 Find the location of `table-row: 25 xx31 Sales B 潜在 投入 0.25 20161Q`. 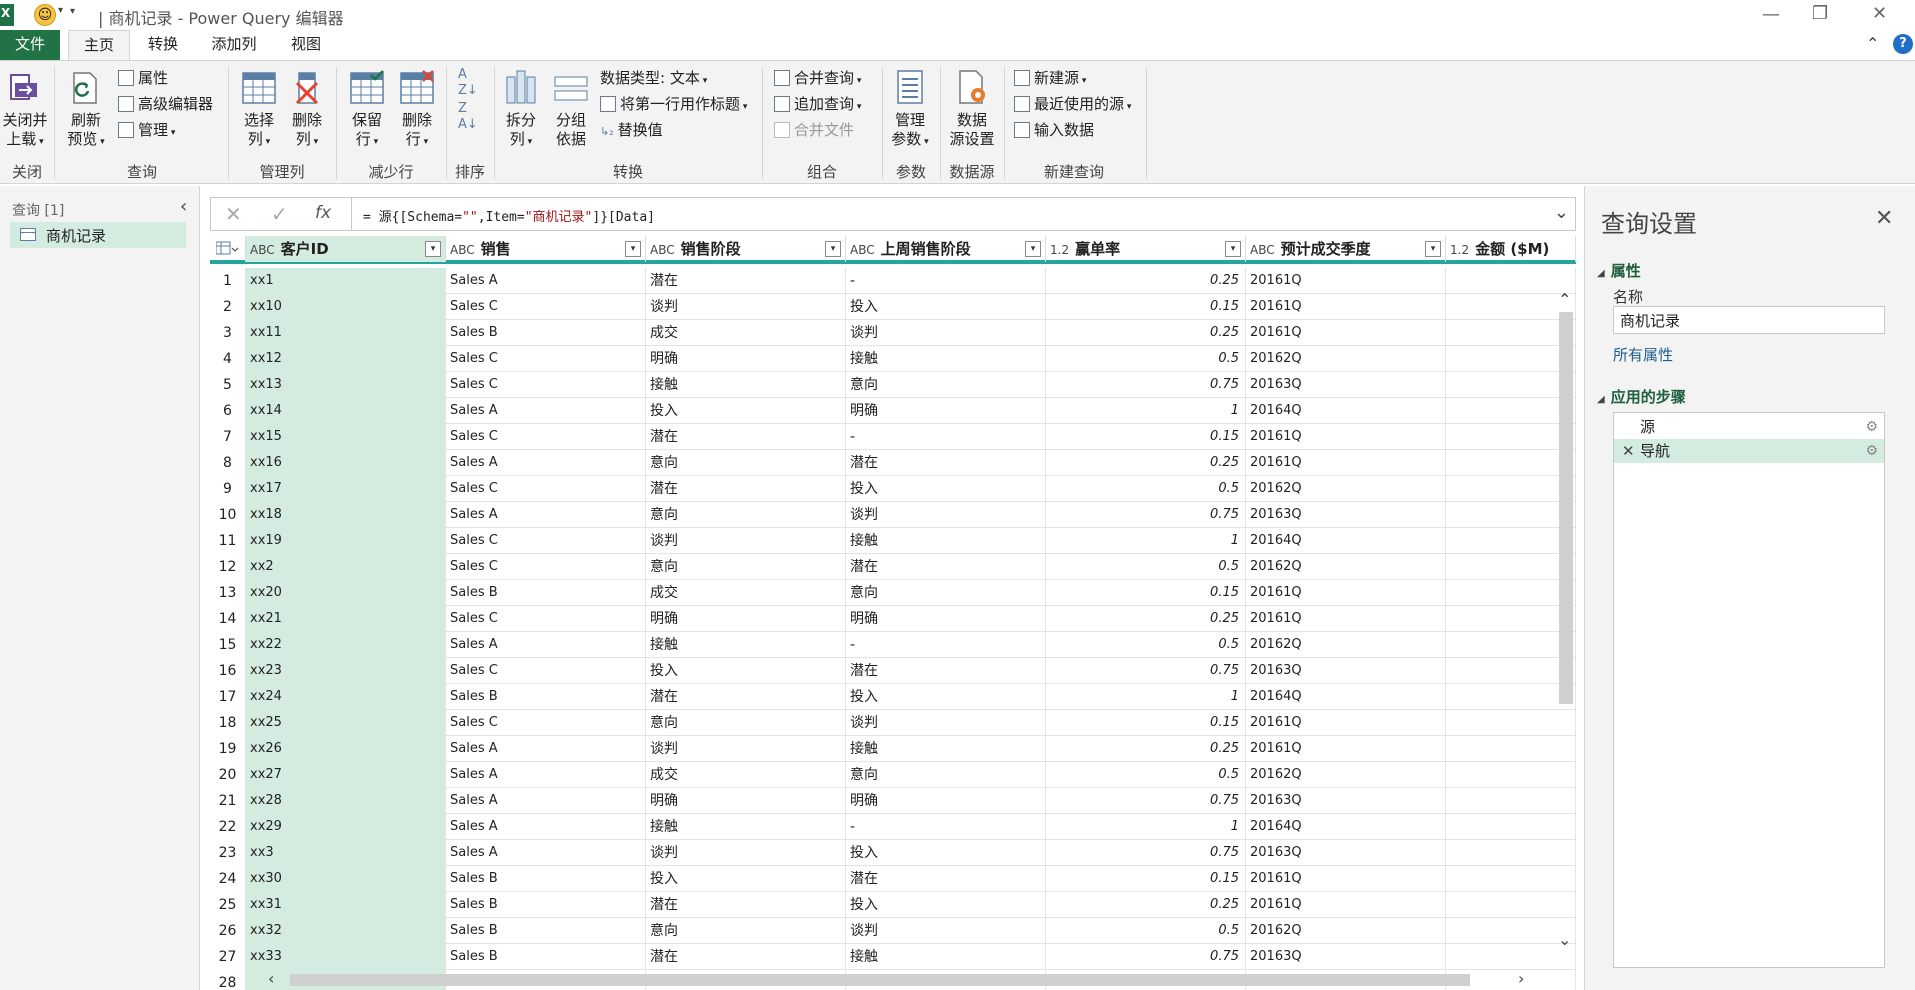

table-row: 25 xx31 Sales B 潜在 投入 0.25 20161Q is located at coordinates (893, 905).